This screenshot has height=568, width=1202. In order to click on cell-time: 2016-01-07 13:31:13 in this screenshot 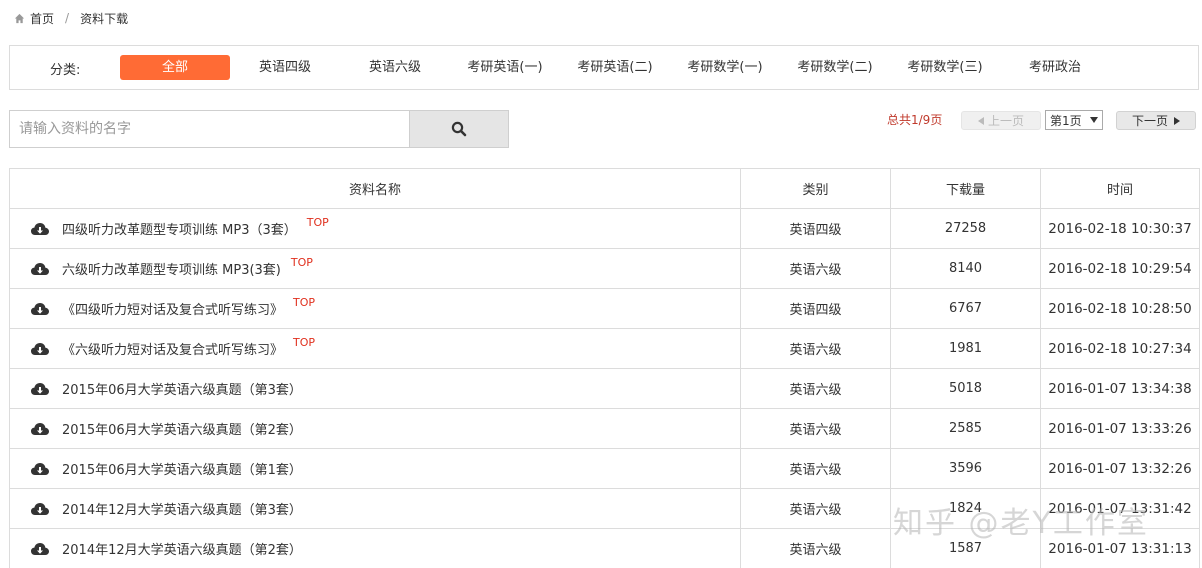, I will do `click(1120, 548)`.